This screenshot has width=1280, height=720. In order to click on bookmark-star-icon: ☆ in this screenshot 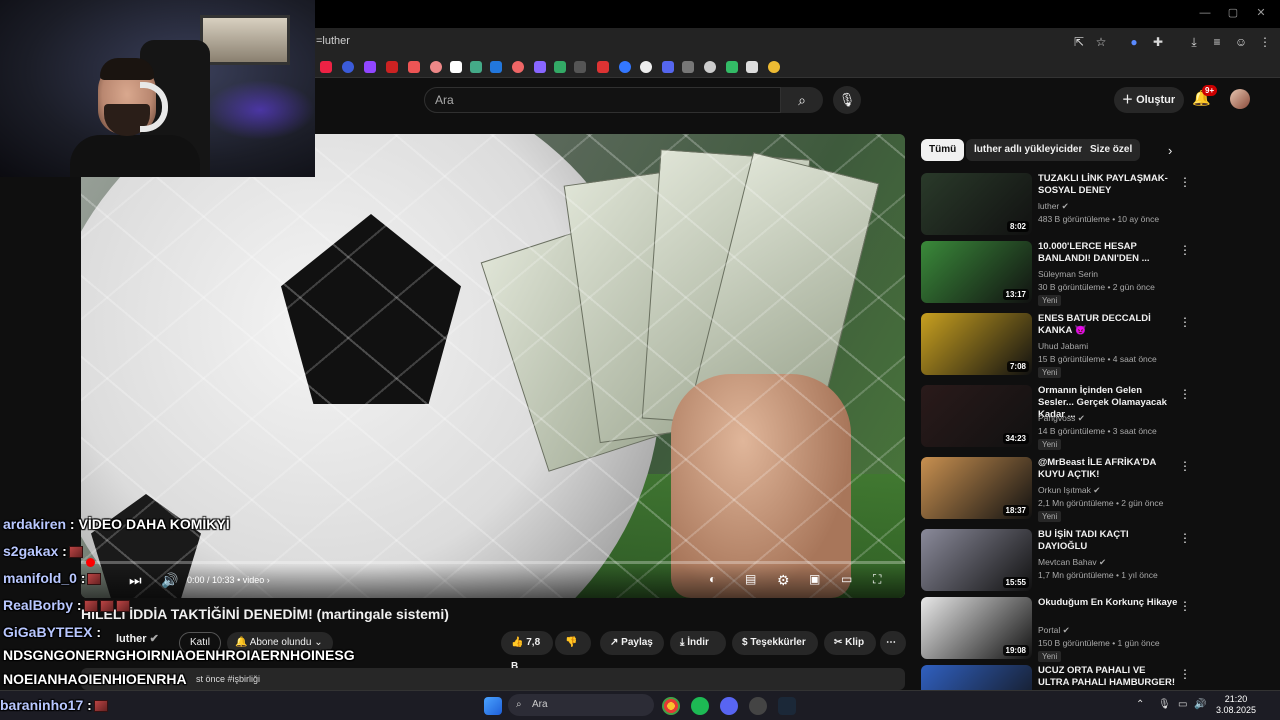, I will do `click(1101, 42)`.